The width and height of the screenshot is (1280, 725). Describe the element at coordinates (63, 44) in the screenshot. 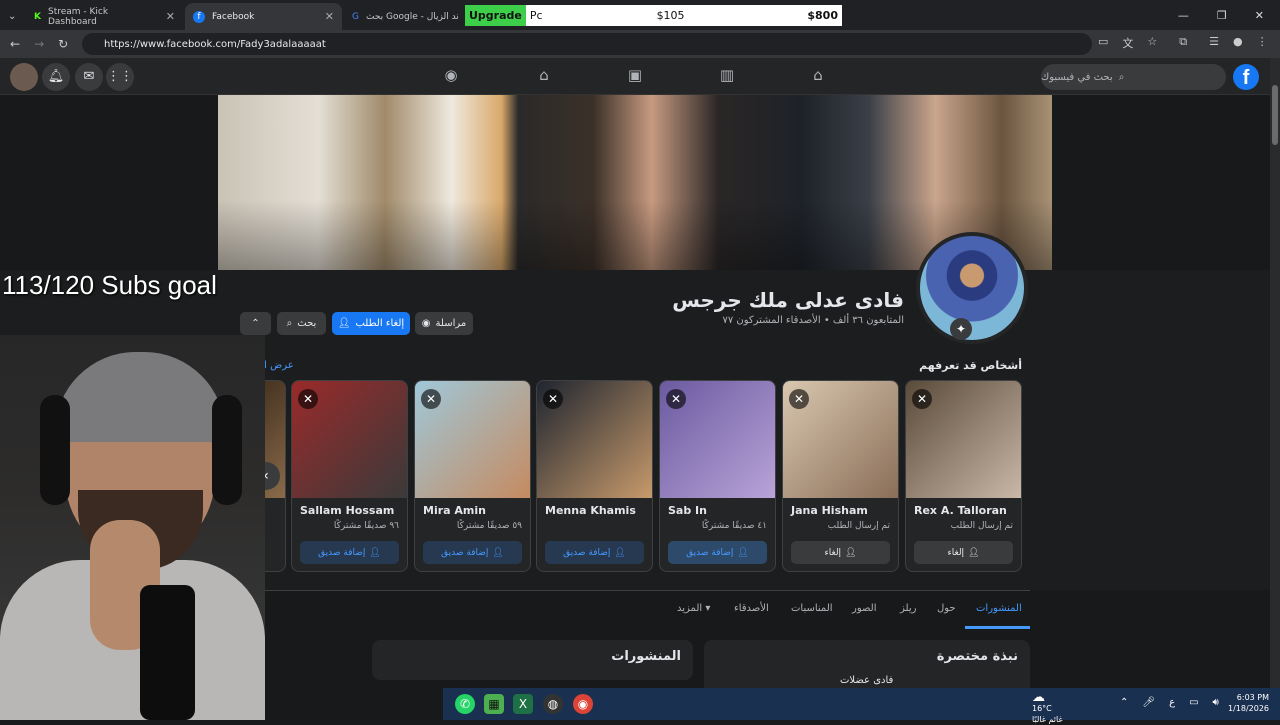

I see `reload-icon: ↻` at that location.